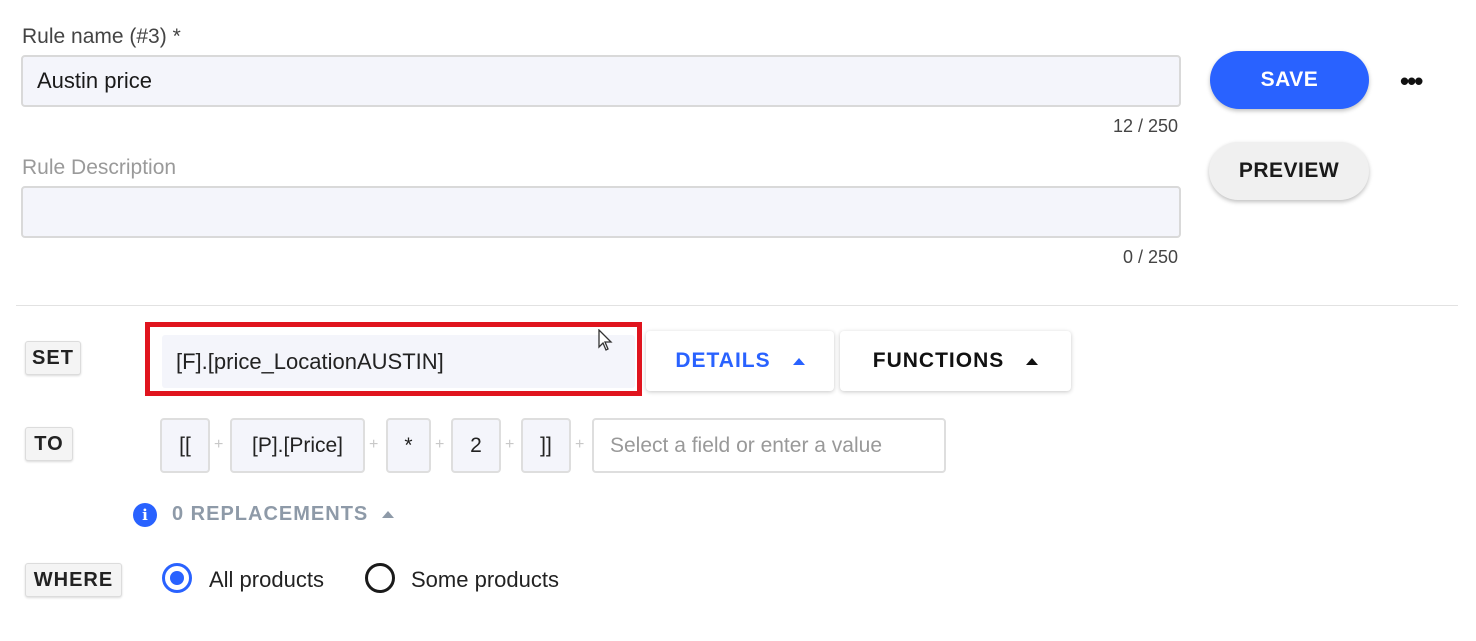 The height and width of the screenshot is (641, 1476). What do you see at coordinates (1411, 81) in the screenshot?
I see `more-options-icon: •••` at bounding box center [1411, 81].